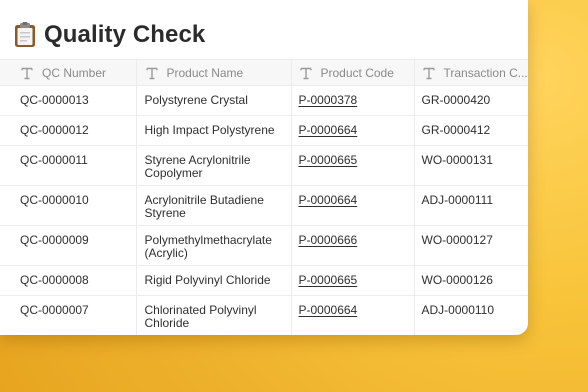 This screenshot has width=588, height=392. What do you see at coordinates (74, 72) in the screenshot?
I see `column-header-label: QC Number` at bounding box center [74, 72].